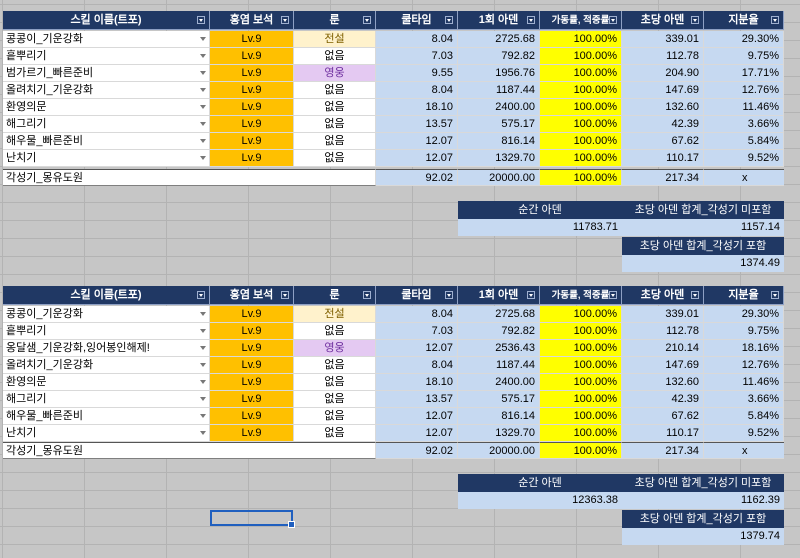 Image resolution: width=800 pixels, height=558 pixels. Describe the element at coordinates (106, 348) in the screenshot. I see `skill-name-cell: 옹달샘_기운강화,잉어봉인해제!` at that location.